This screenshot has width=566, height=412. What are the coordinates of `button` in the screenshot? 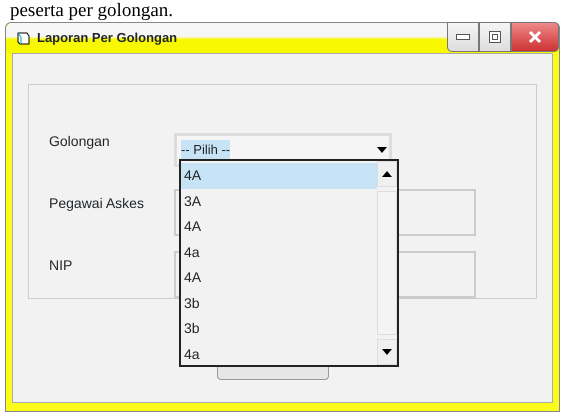 It's located at (273, 373).